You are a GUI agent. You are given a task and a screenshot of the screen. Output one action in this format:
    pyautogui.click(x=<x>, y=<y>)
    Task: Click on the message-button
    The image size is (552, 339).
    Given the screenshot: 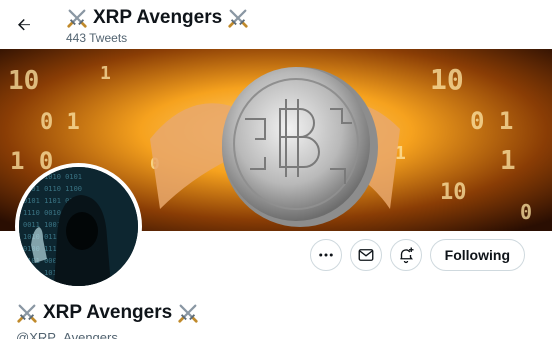 What is the action you would take?
    pyautogui.click(x=365, y=255)
    